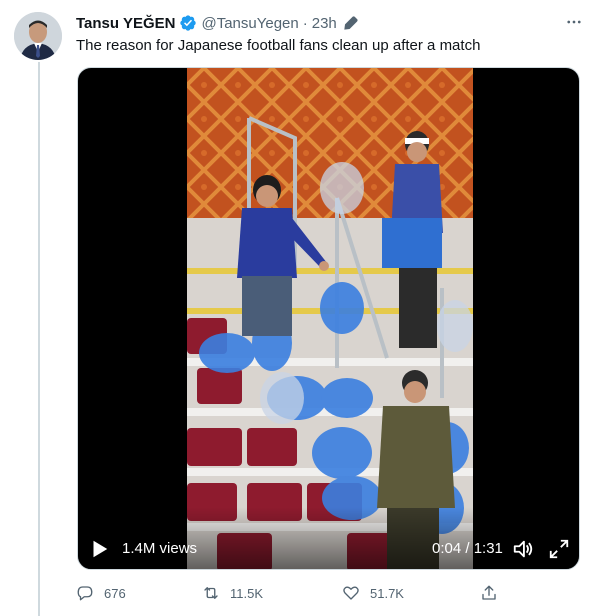 The height and width of the screenshot is (616, 598). I want to click on like-icon, so click(351, 593).